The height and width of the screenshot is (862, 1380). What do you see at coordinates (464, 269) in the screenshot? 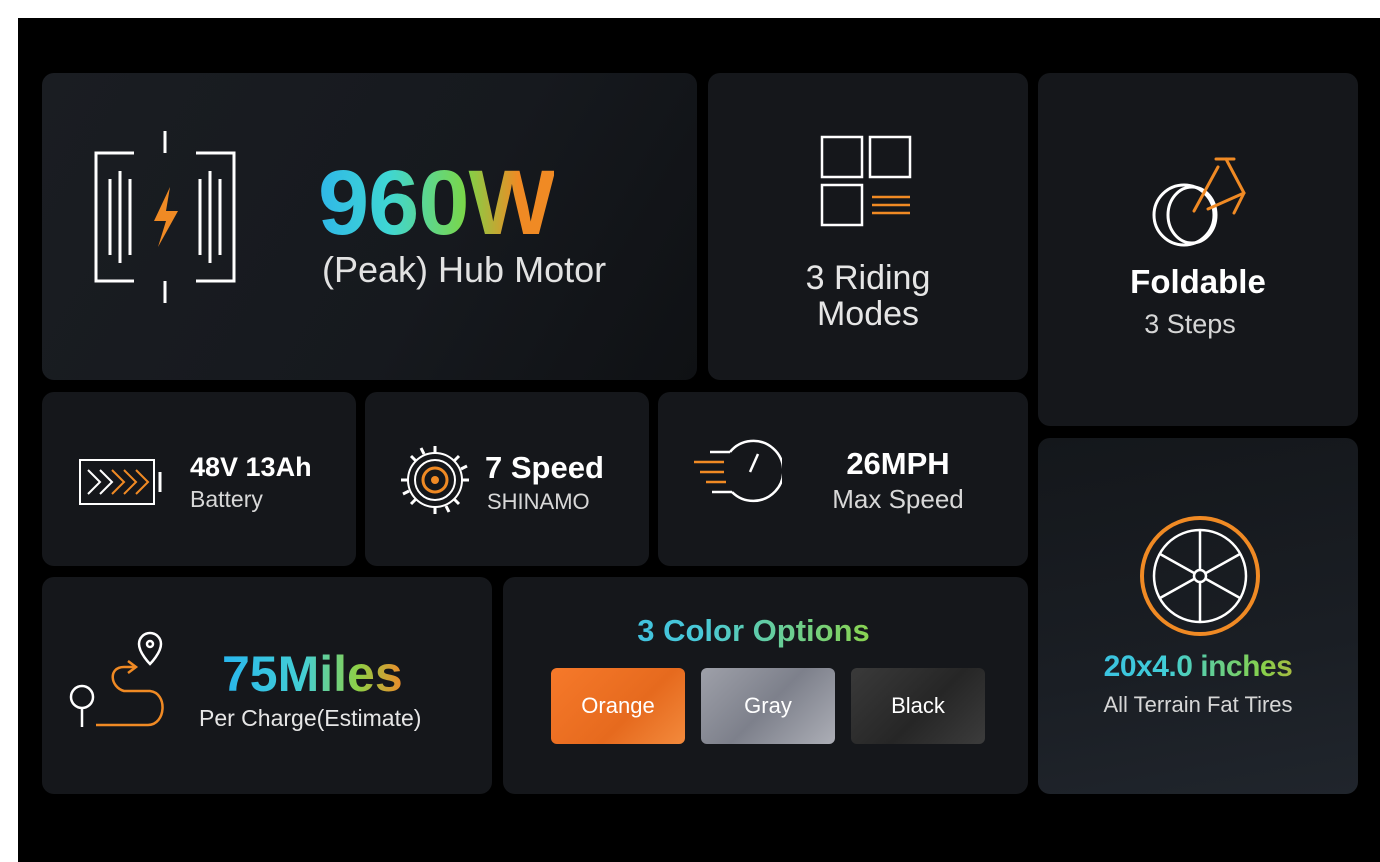
I see `motor-label: (Peak) Hub Motor` at bounding box center [464, 269].